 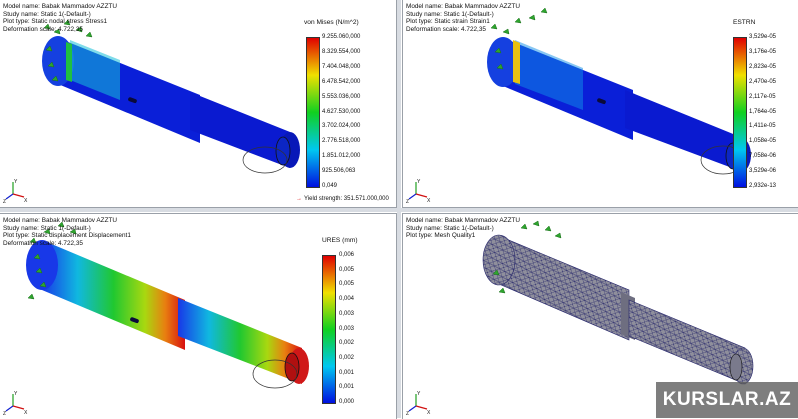 What do you see at coordinates (448, 22) in the screenshot?
I see `plot-type: Plot type: Static strain Strain1` at bounding box center [448, 22].